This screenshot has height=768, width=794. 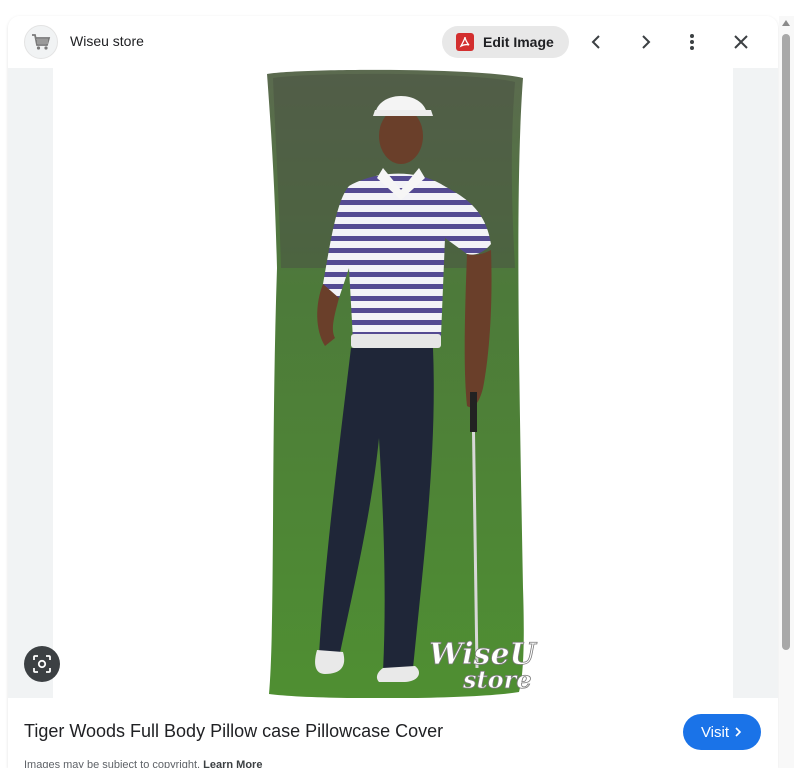 What do you see at coordinates (465, 42) in the screenshot?
I see `pdf-icon` at bounding box center [465, 42].